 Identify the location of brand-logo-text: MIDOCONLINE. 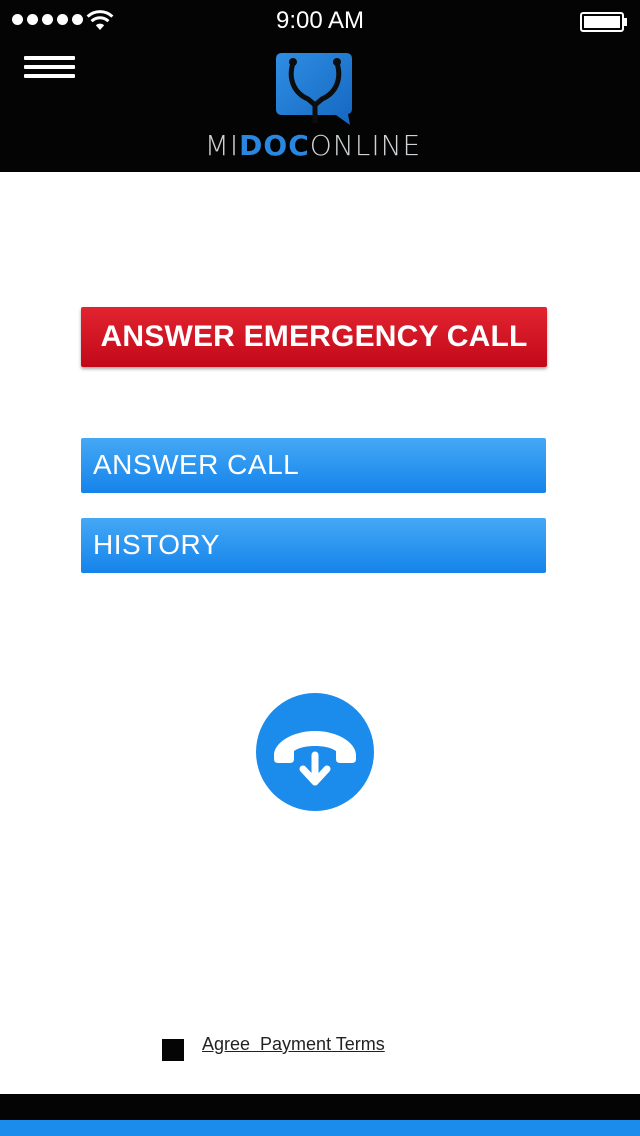
(313, 145).